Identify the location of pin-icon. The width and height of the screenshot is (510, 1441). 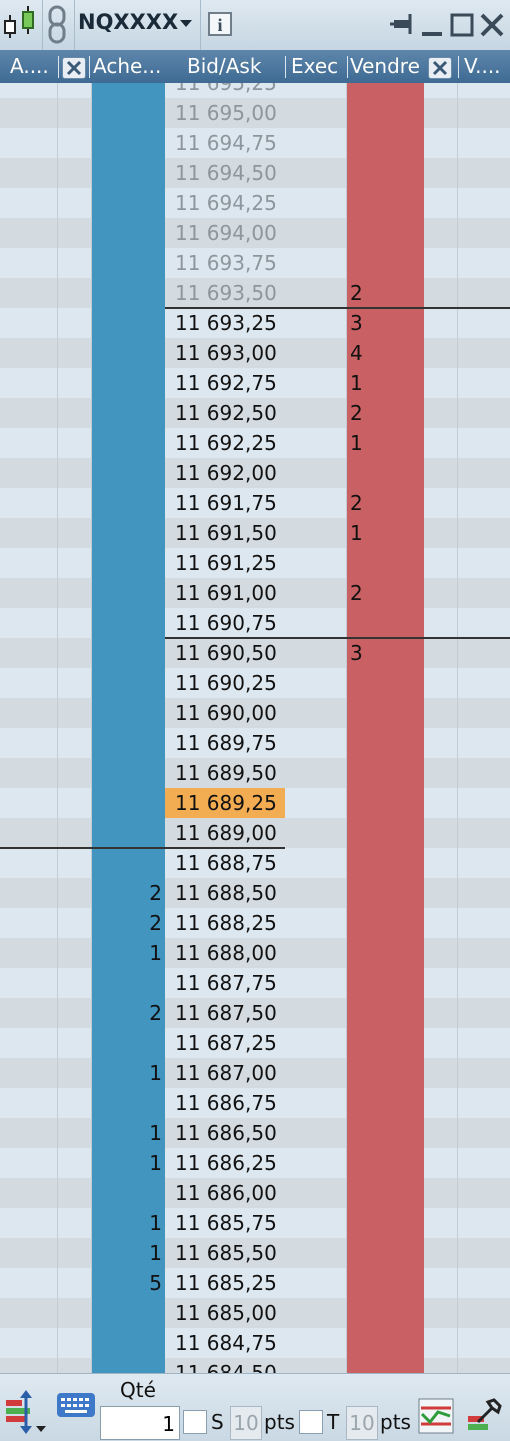
(401, 24).